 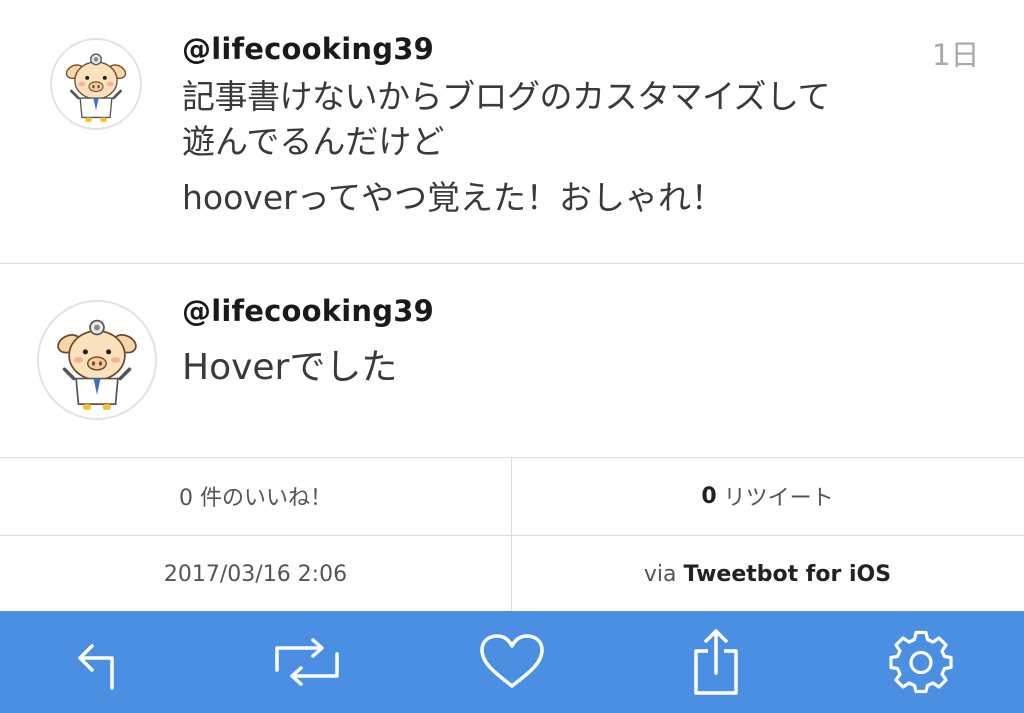 I want to click on likes-count: 0 件のいいね！, so click(x=255, y=496).